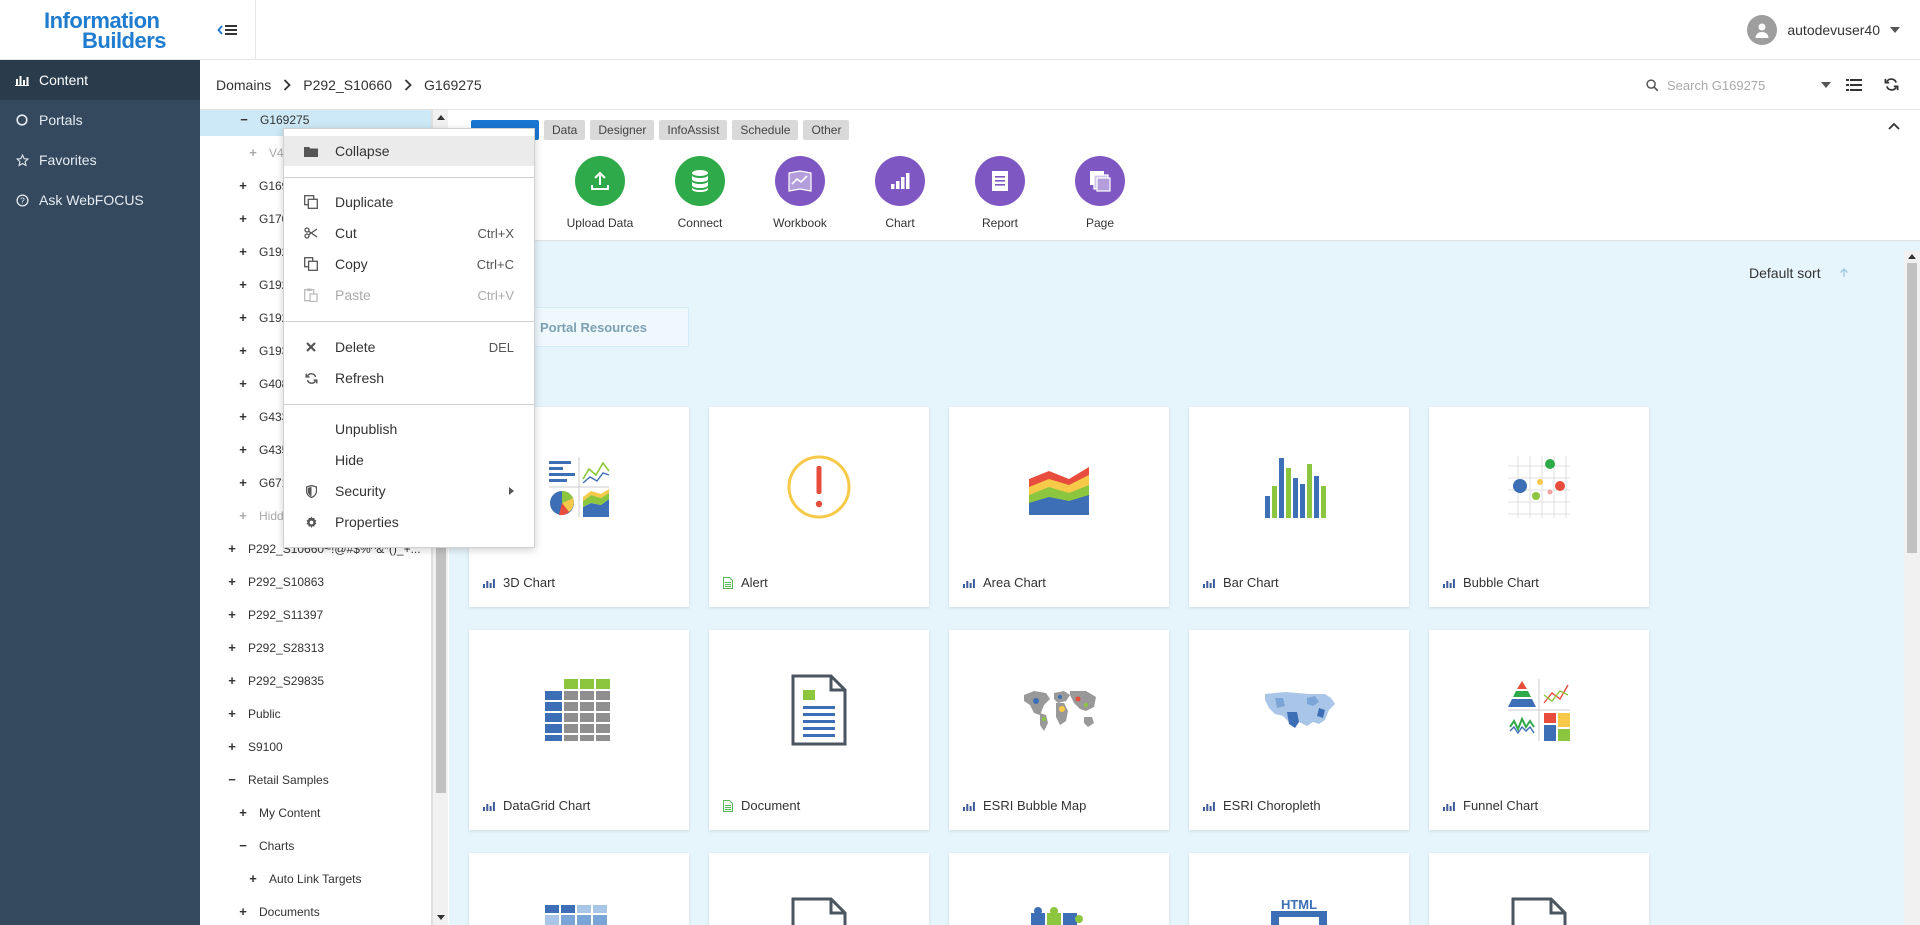 This screenshot has width=1920, height=925. I want to click on tab-data: Data, so click(565, 130).